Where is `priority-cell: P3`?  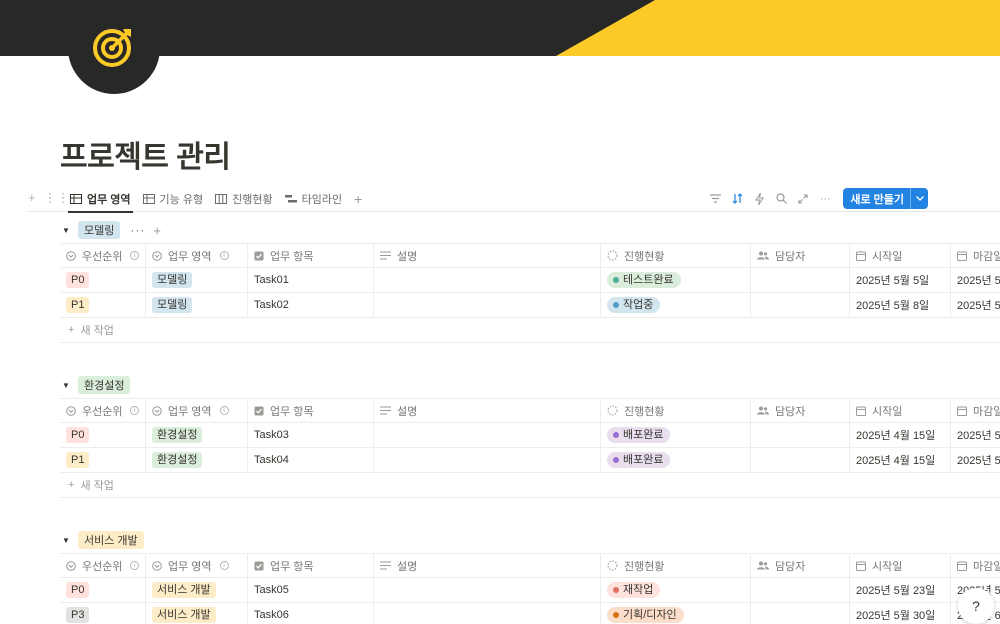 priority-cell: P3 is located at coordinates (103, 613).